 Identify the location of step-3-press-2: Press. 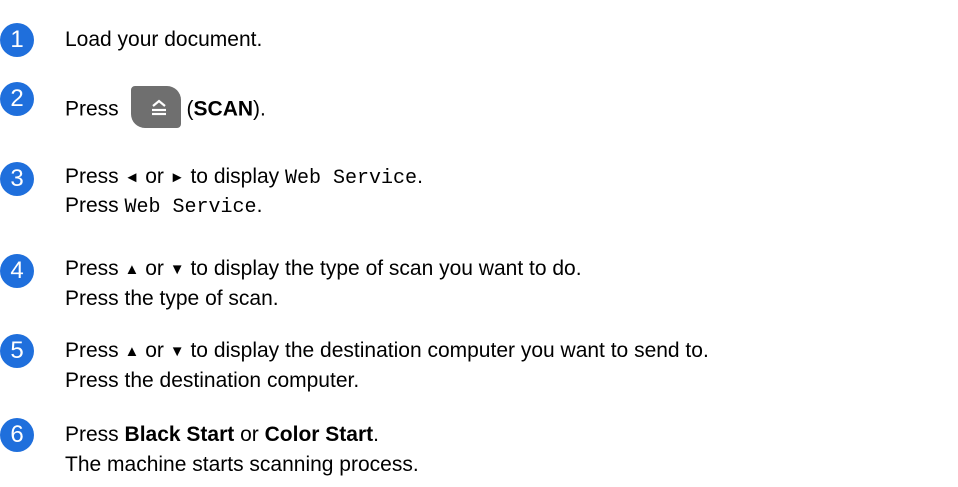
(92, 205).